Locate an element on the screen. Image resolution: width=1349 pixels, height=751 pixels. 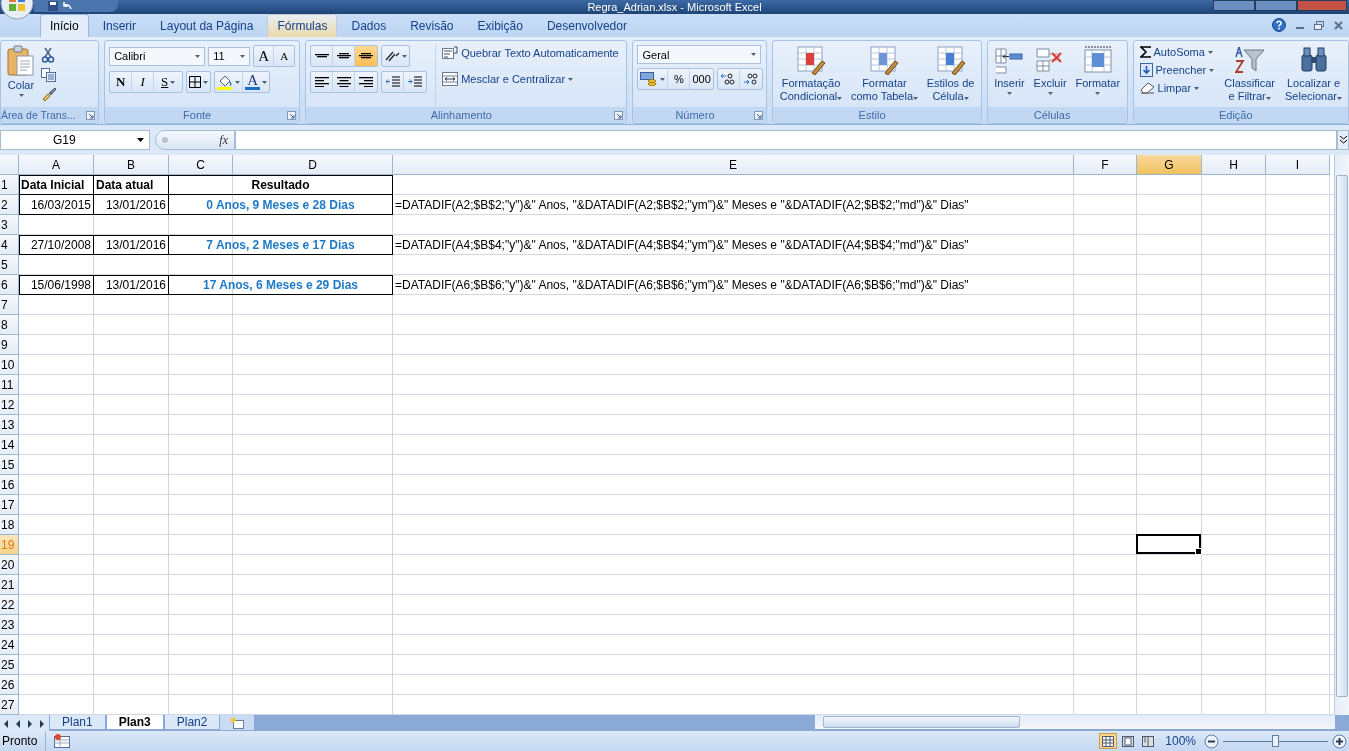
row-header: 10 is located at coordinates (9, 365).